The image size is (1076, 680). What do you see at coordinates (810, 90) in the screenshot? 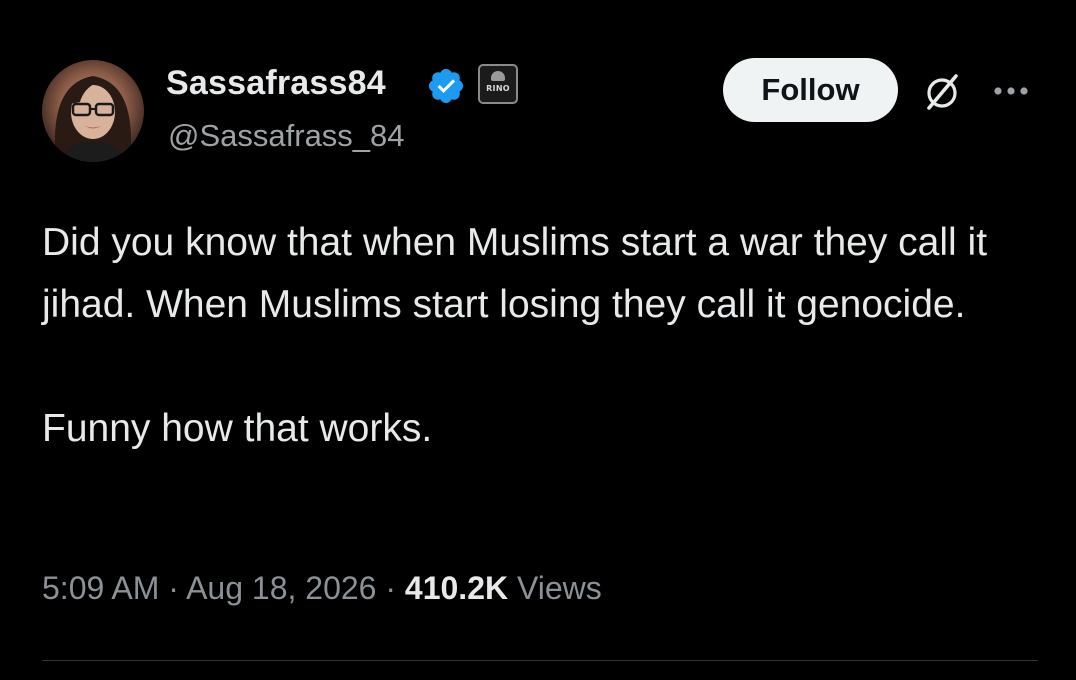
I see `follow-button: Follow` at bounding box center [810, 90].